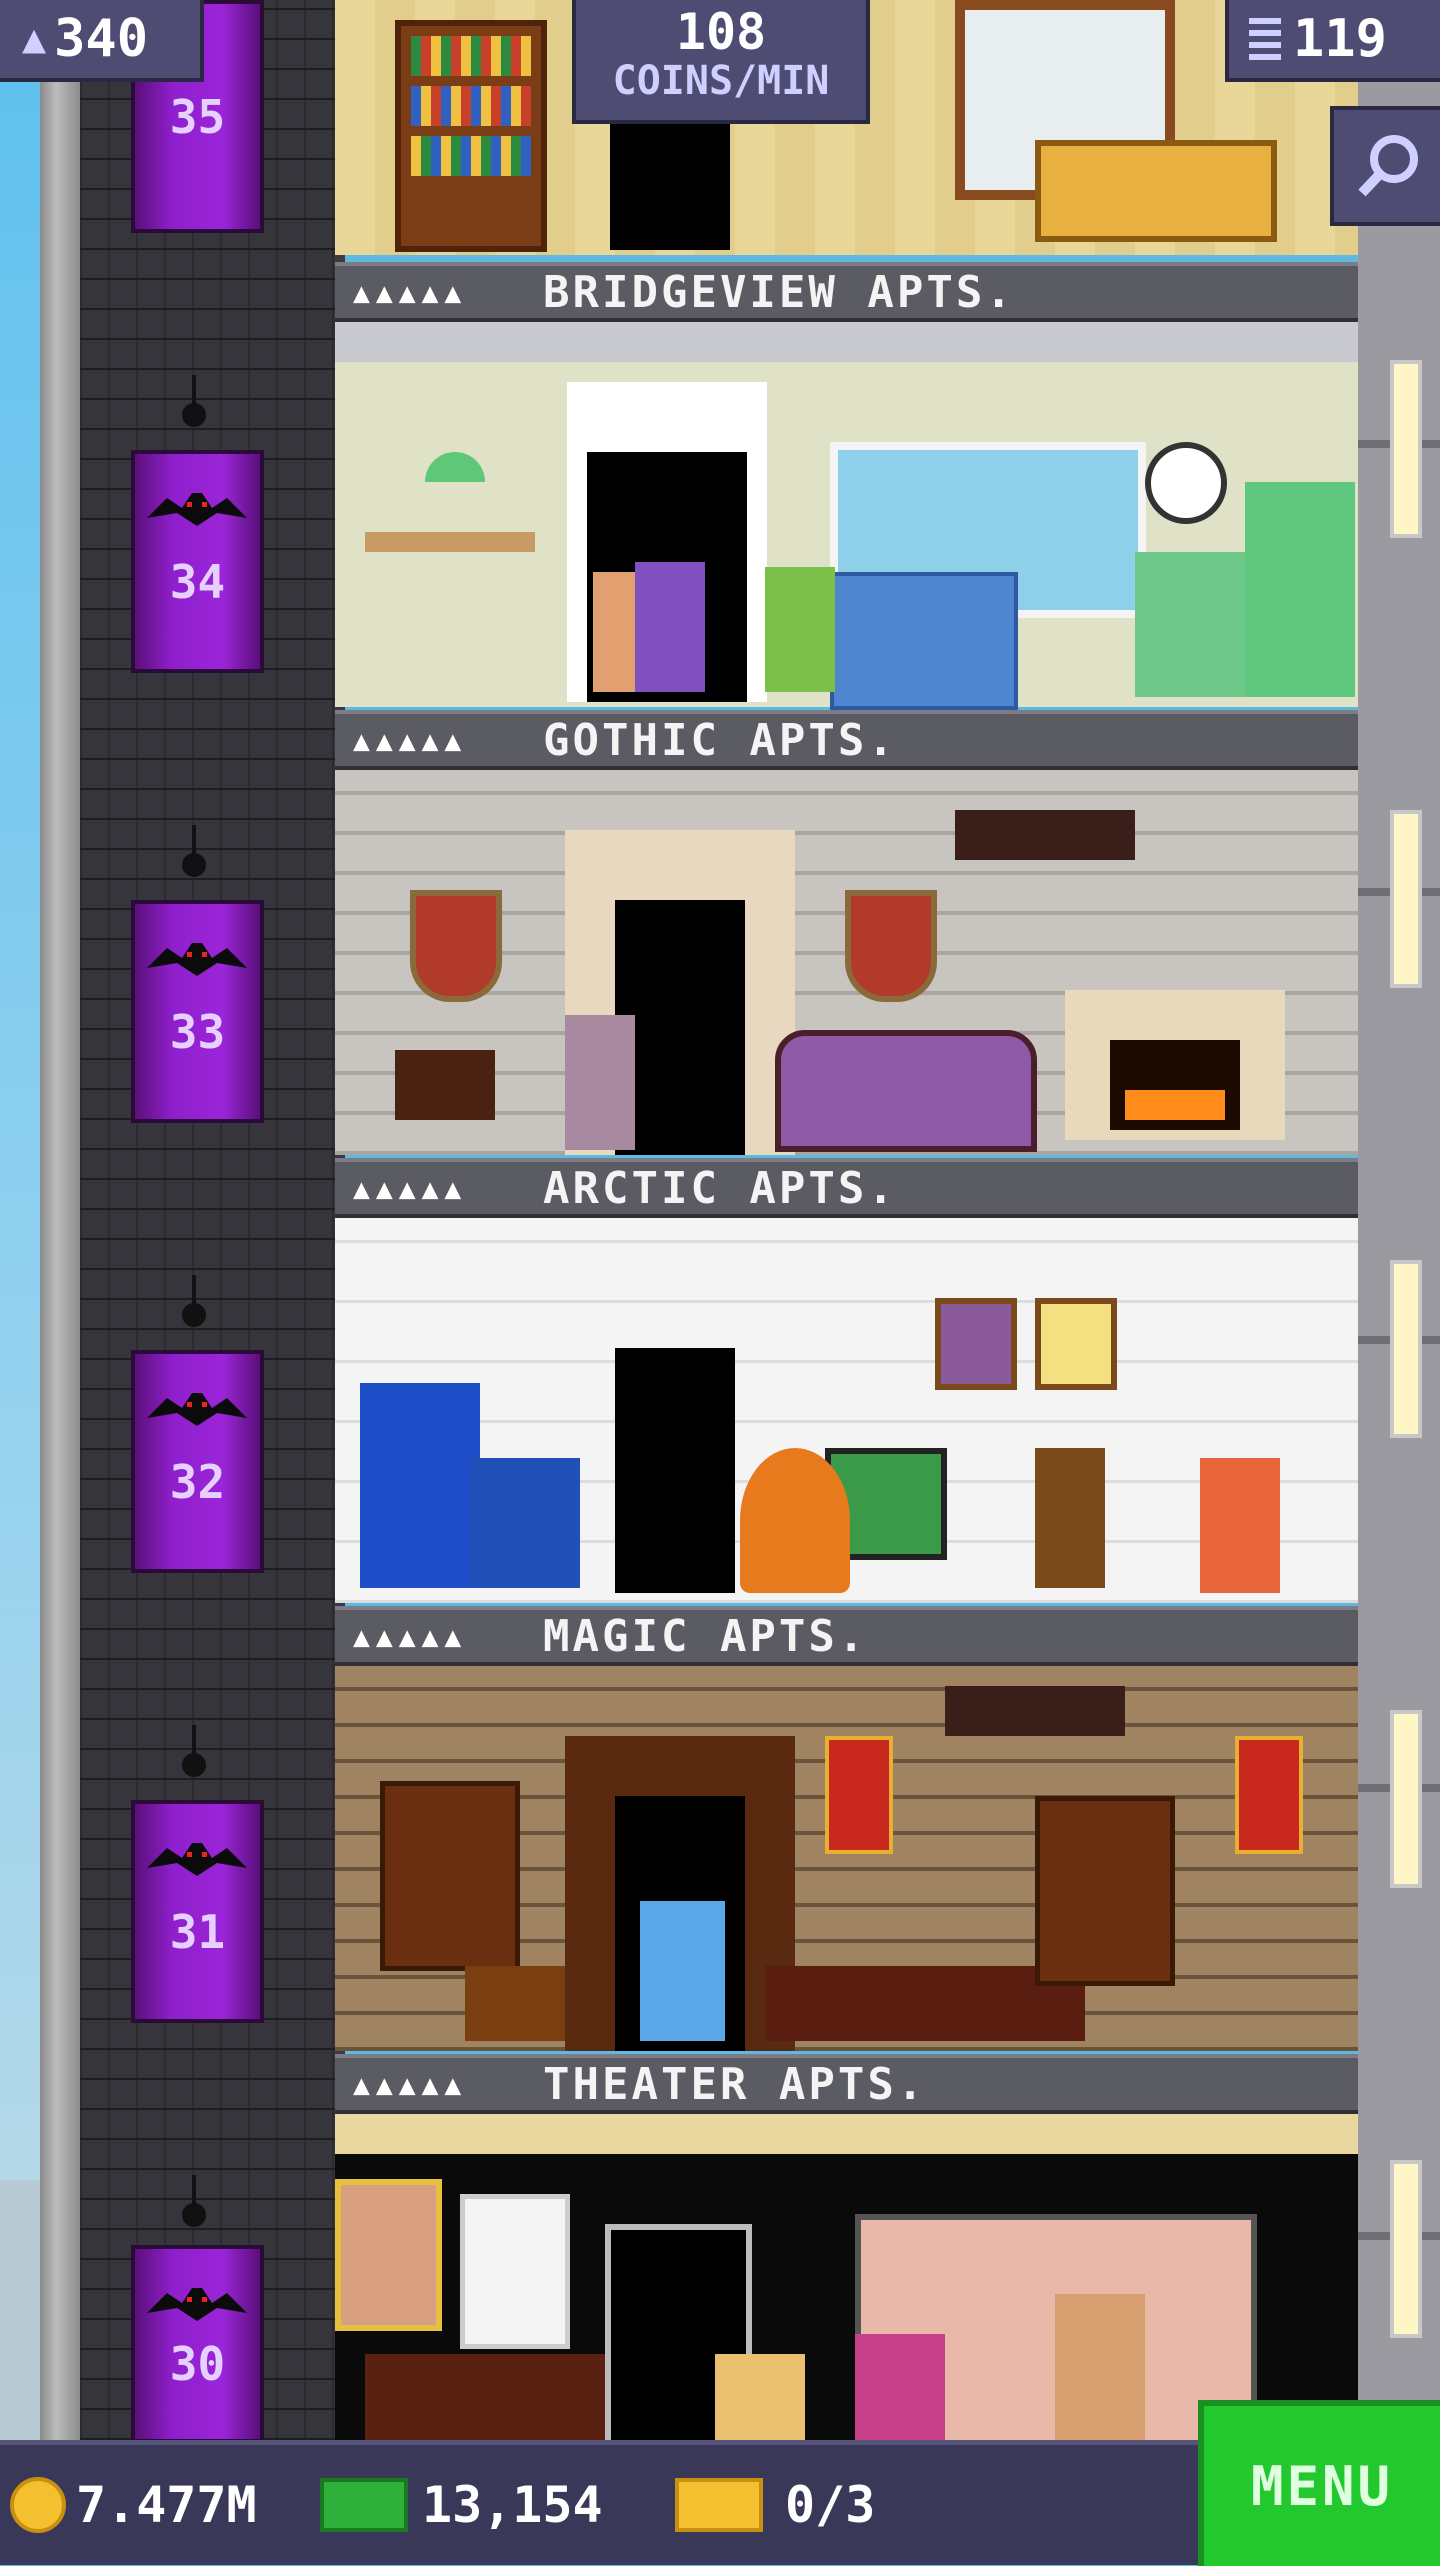  What do you see at coordinates (846, 1858) in the screenshot?
I see `floor-31-room` at bounding box center [846, 1858].